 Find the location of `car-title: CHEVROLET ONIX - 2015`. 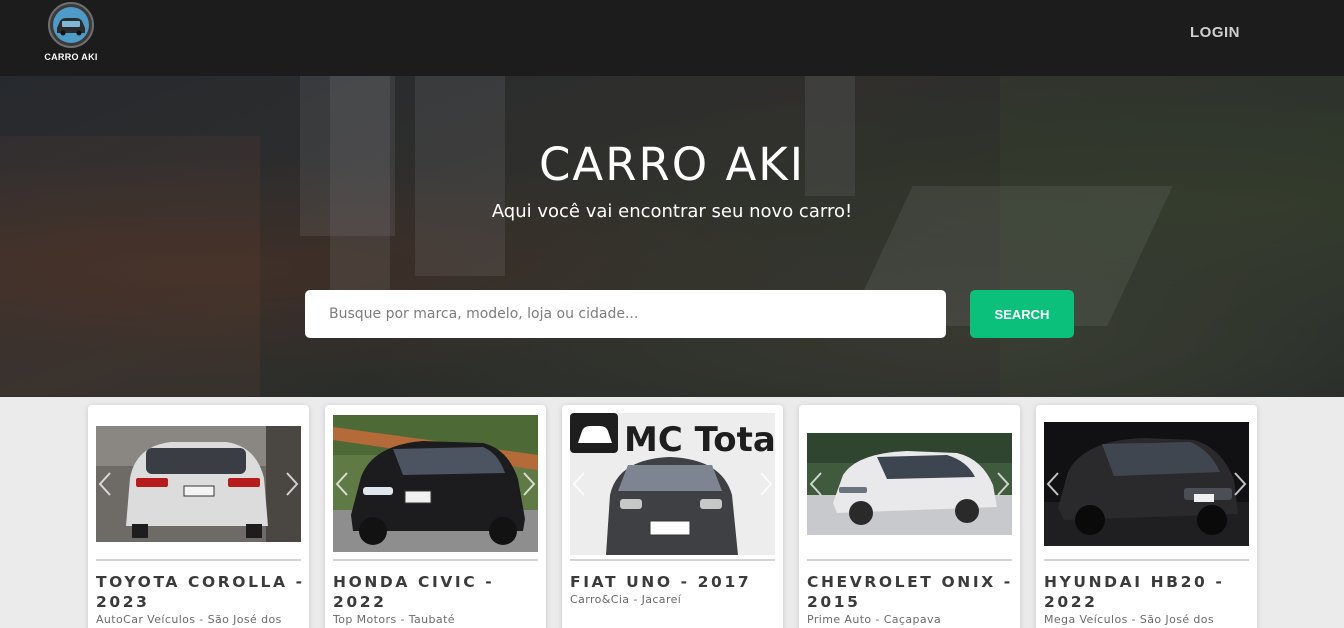

car-title: CHEVROLET ONIX - 2015 is located at coordinates (910, 592).